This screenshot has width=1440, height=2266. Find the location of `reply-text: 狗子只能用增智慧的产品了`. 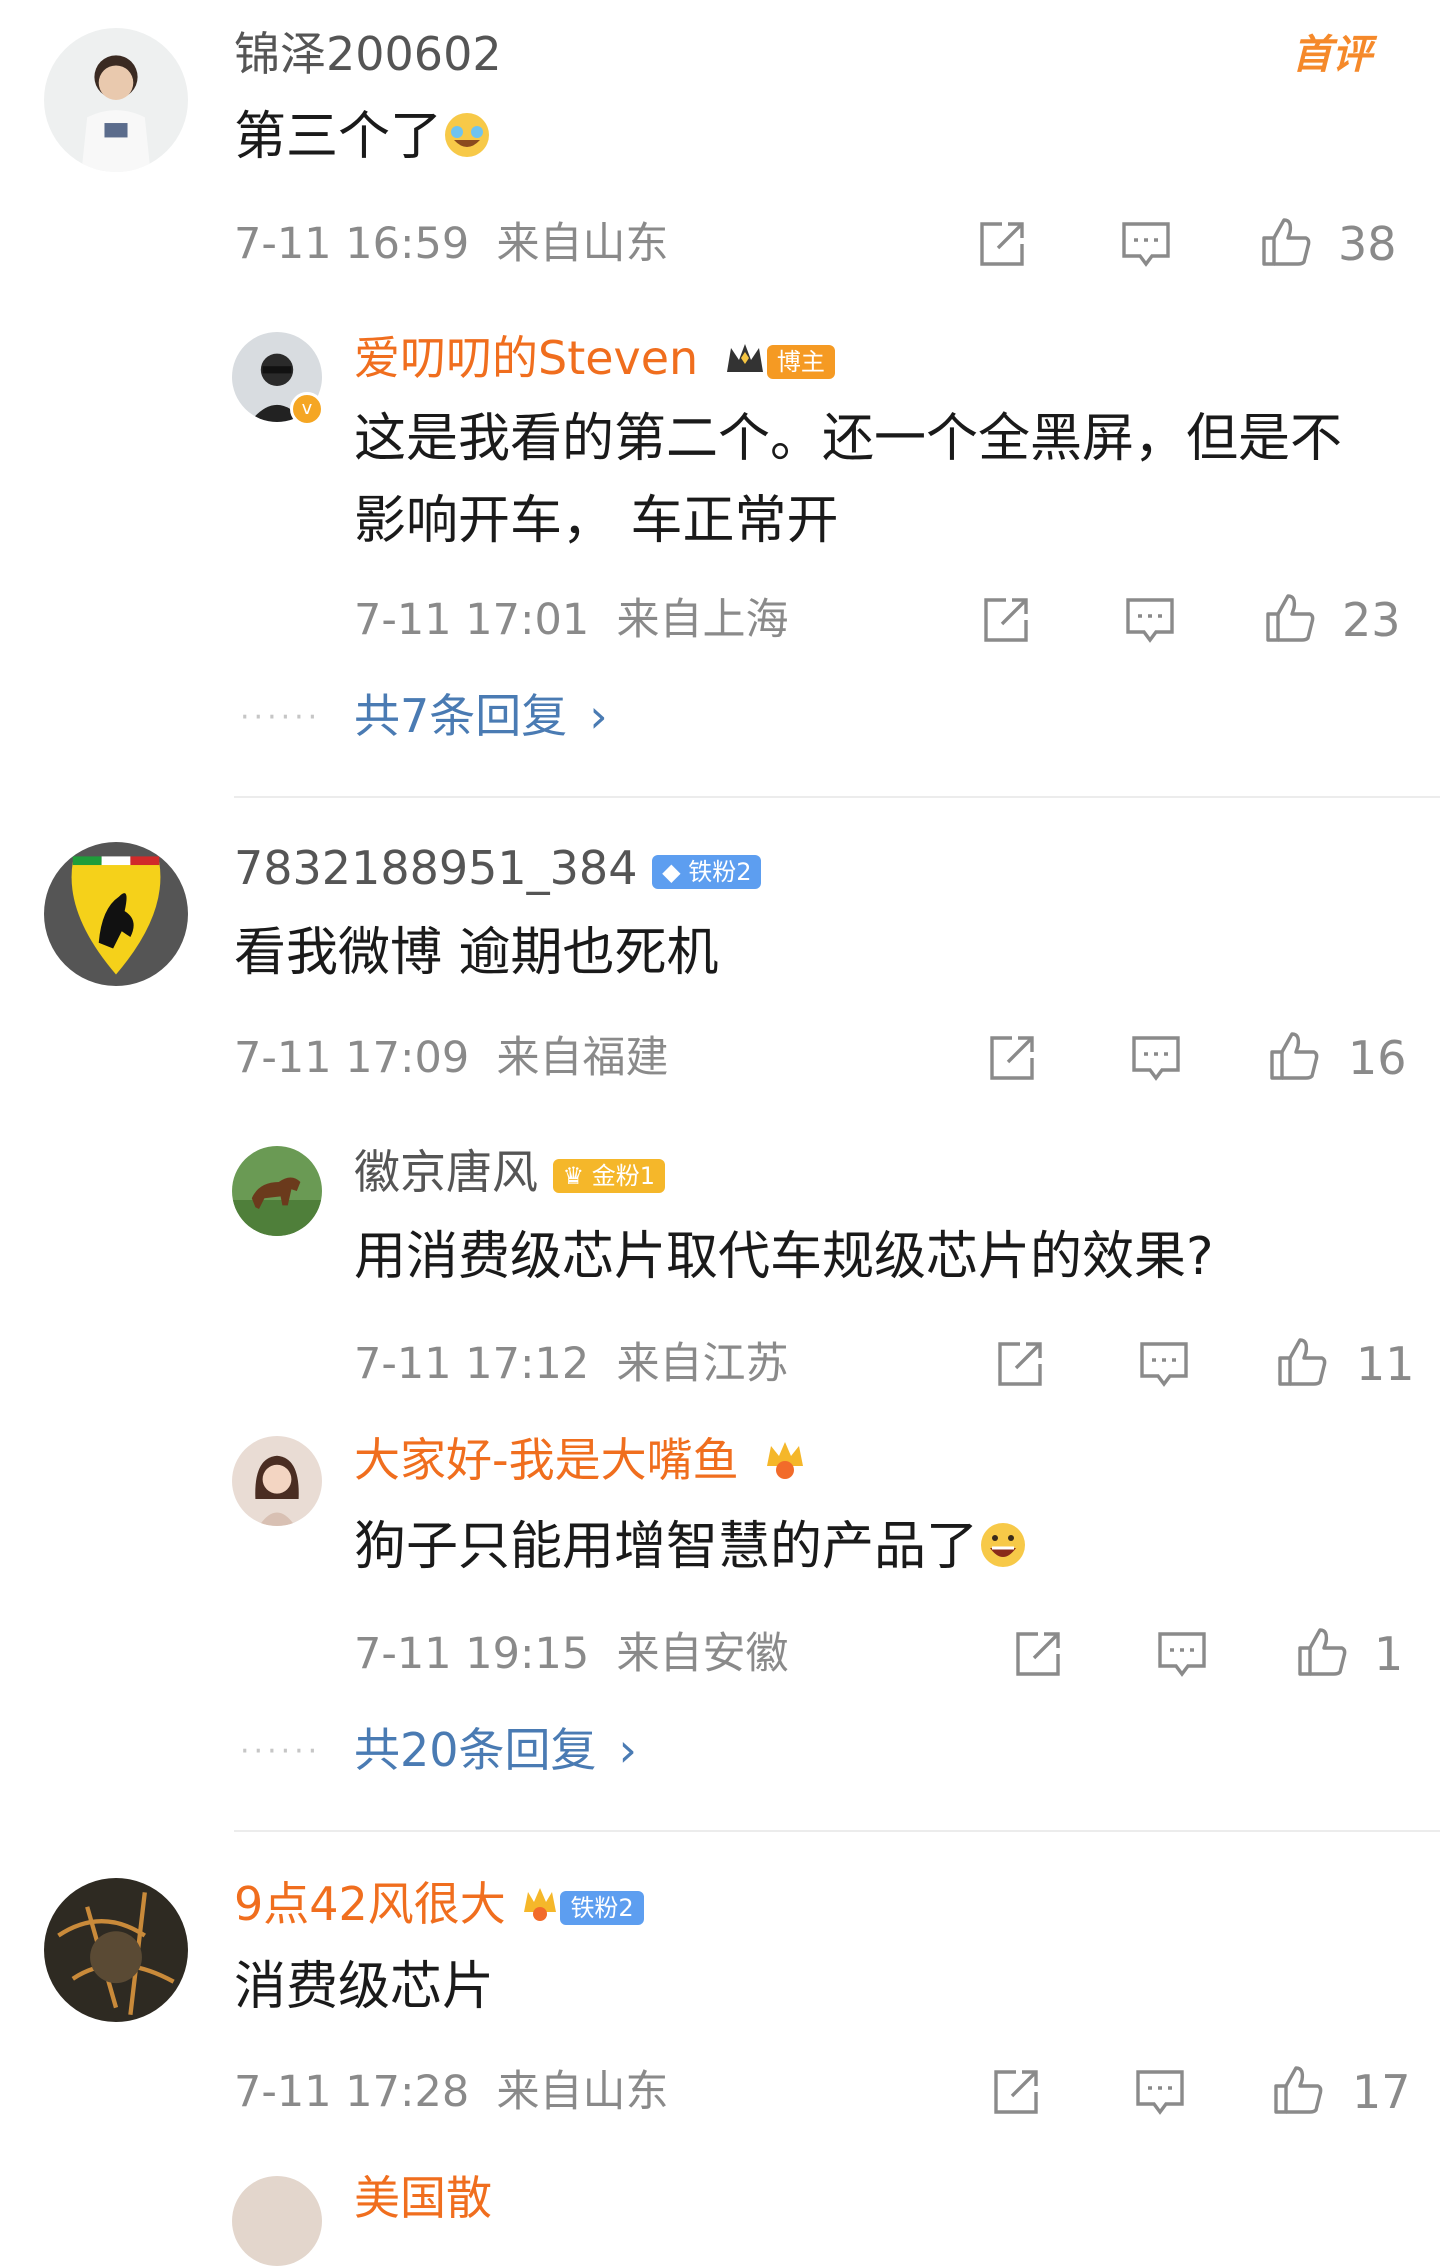

reply-text: 狗子只能用增智慧的产品了 is located at coordinates (691, 1547).